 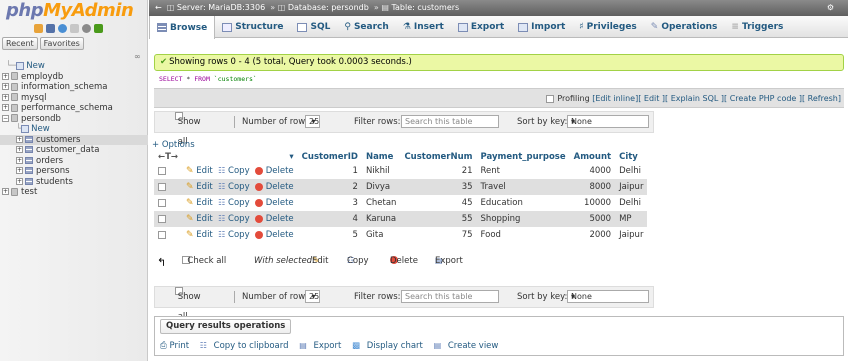 What do you see at coordinates (74, 150) in the screenshot?
I see `tree-item-customer-data: + customer_data` at bounding box center [74, 150].